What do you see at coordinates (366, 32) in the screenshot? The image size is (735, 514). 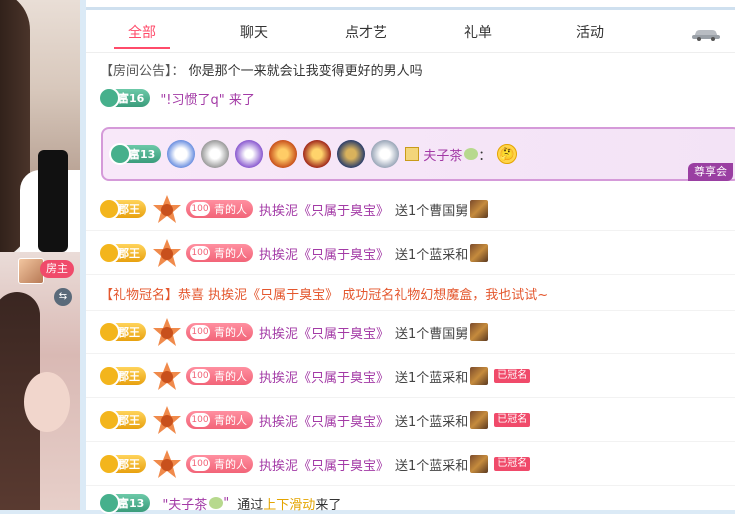 I see `tab-talent: 点才艺` at bounding box center [366, 32].